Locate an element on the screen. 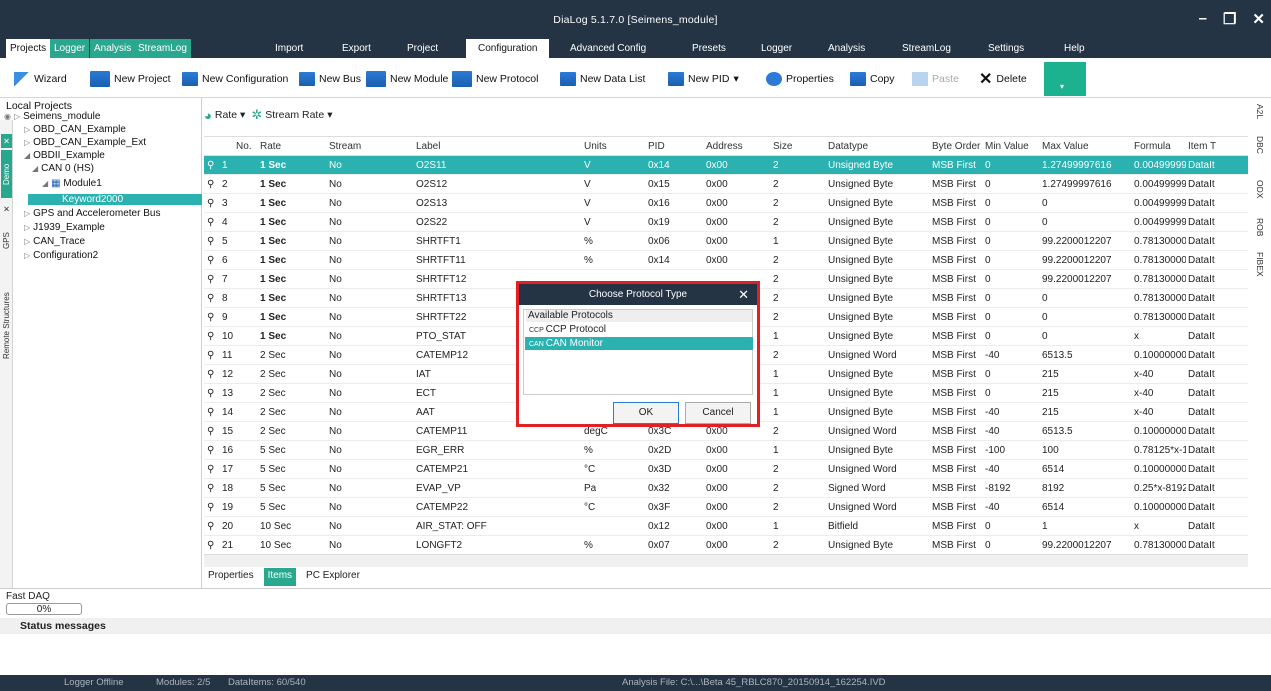  row-address: 0x00 is located at coordinates (717, 222).